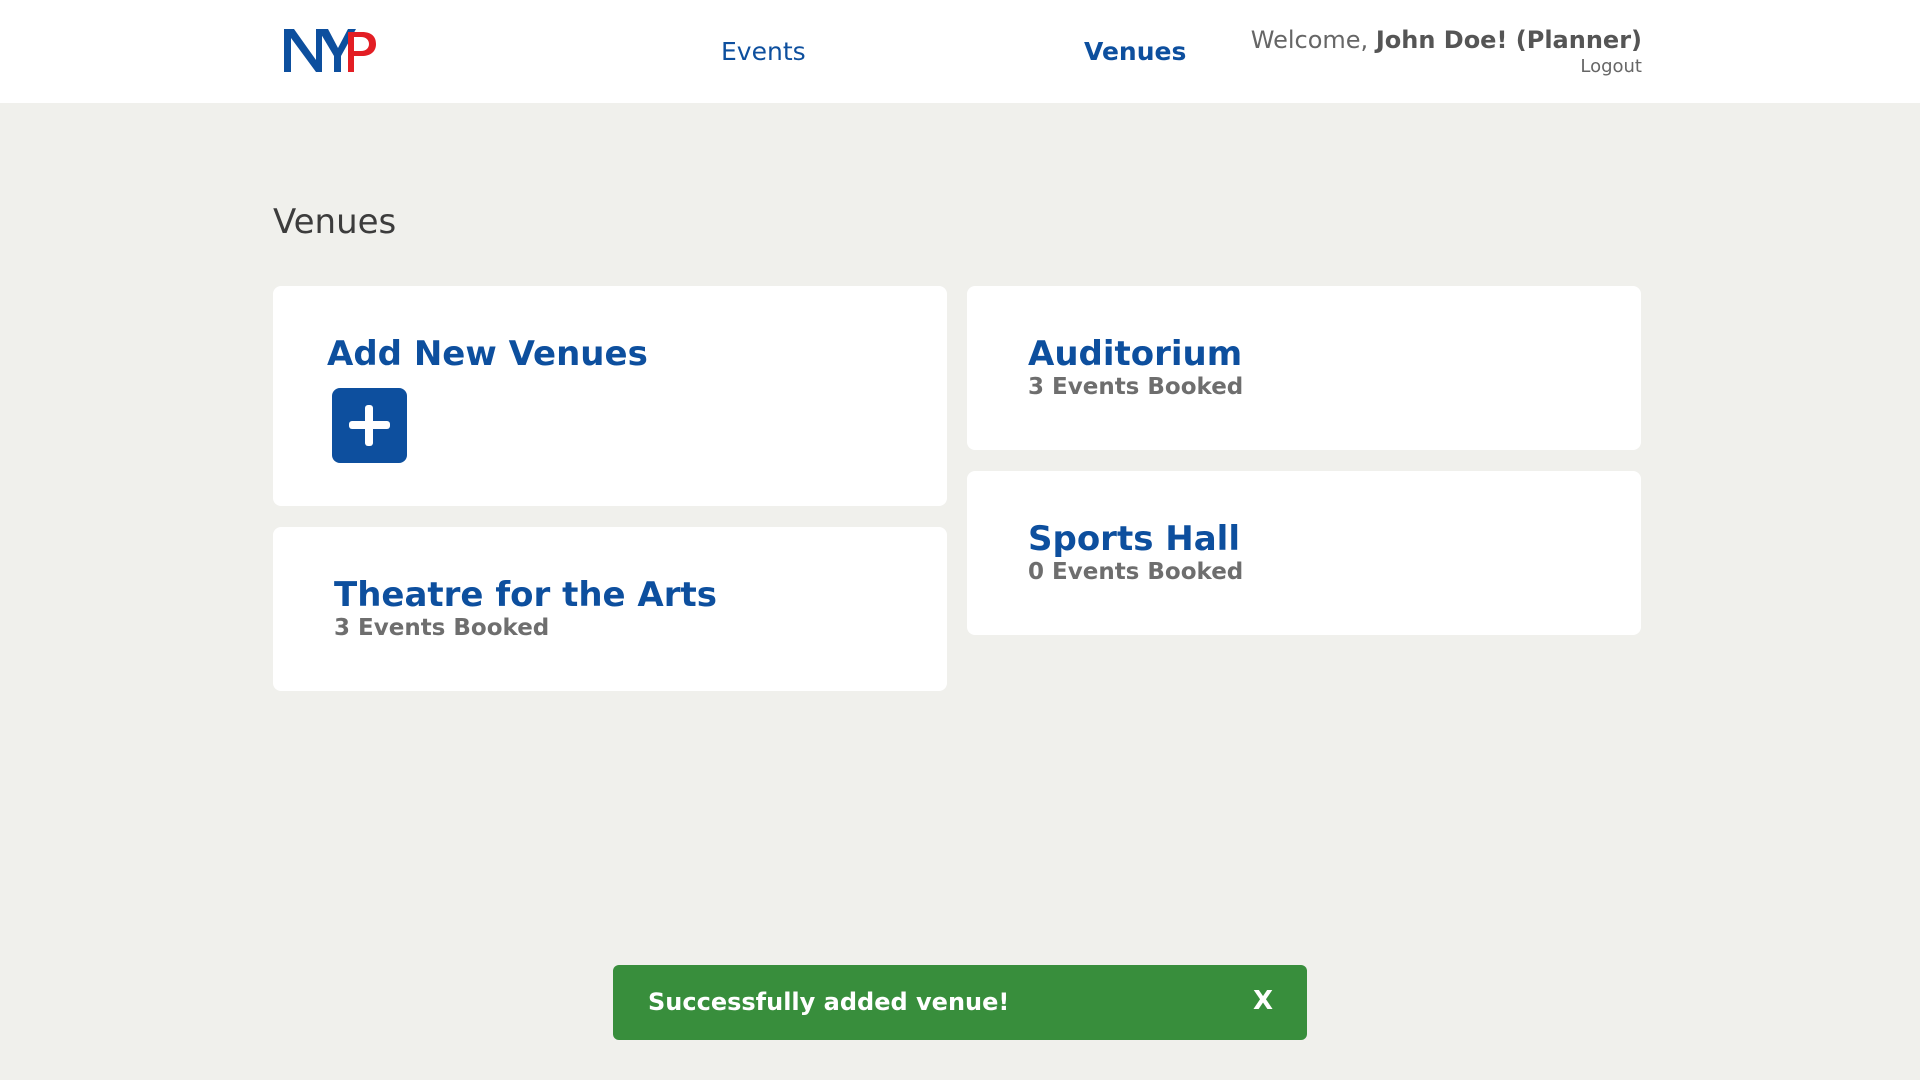 Image resolution: width=1920 pixels, height=1080 pixels. Describe the element at coordinates (487, 354) in the screenshot. I see `add-venue-title: Add New Venues` at that location.